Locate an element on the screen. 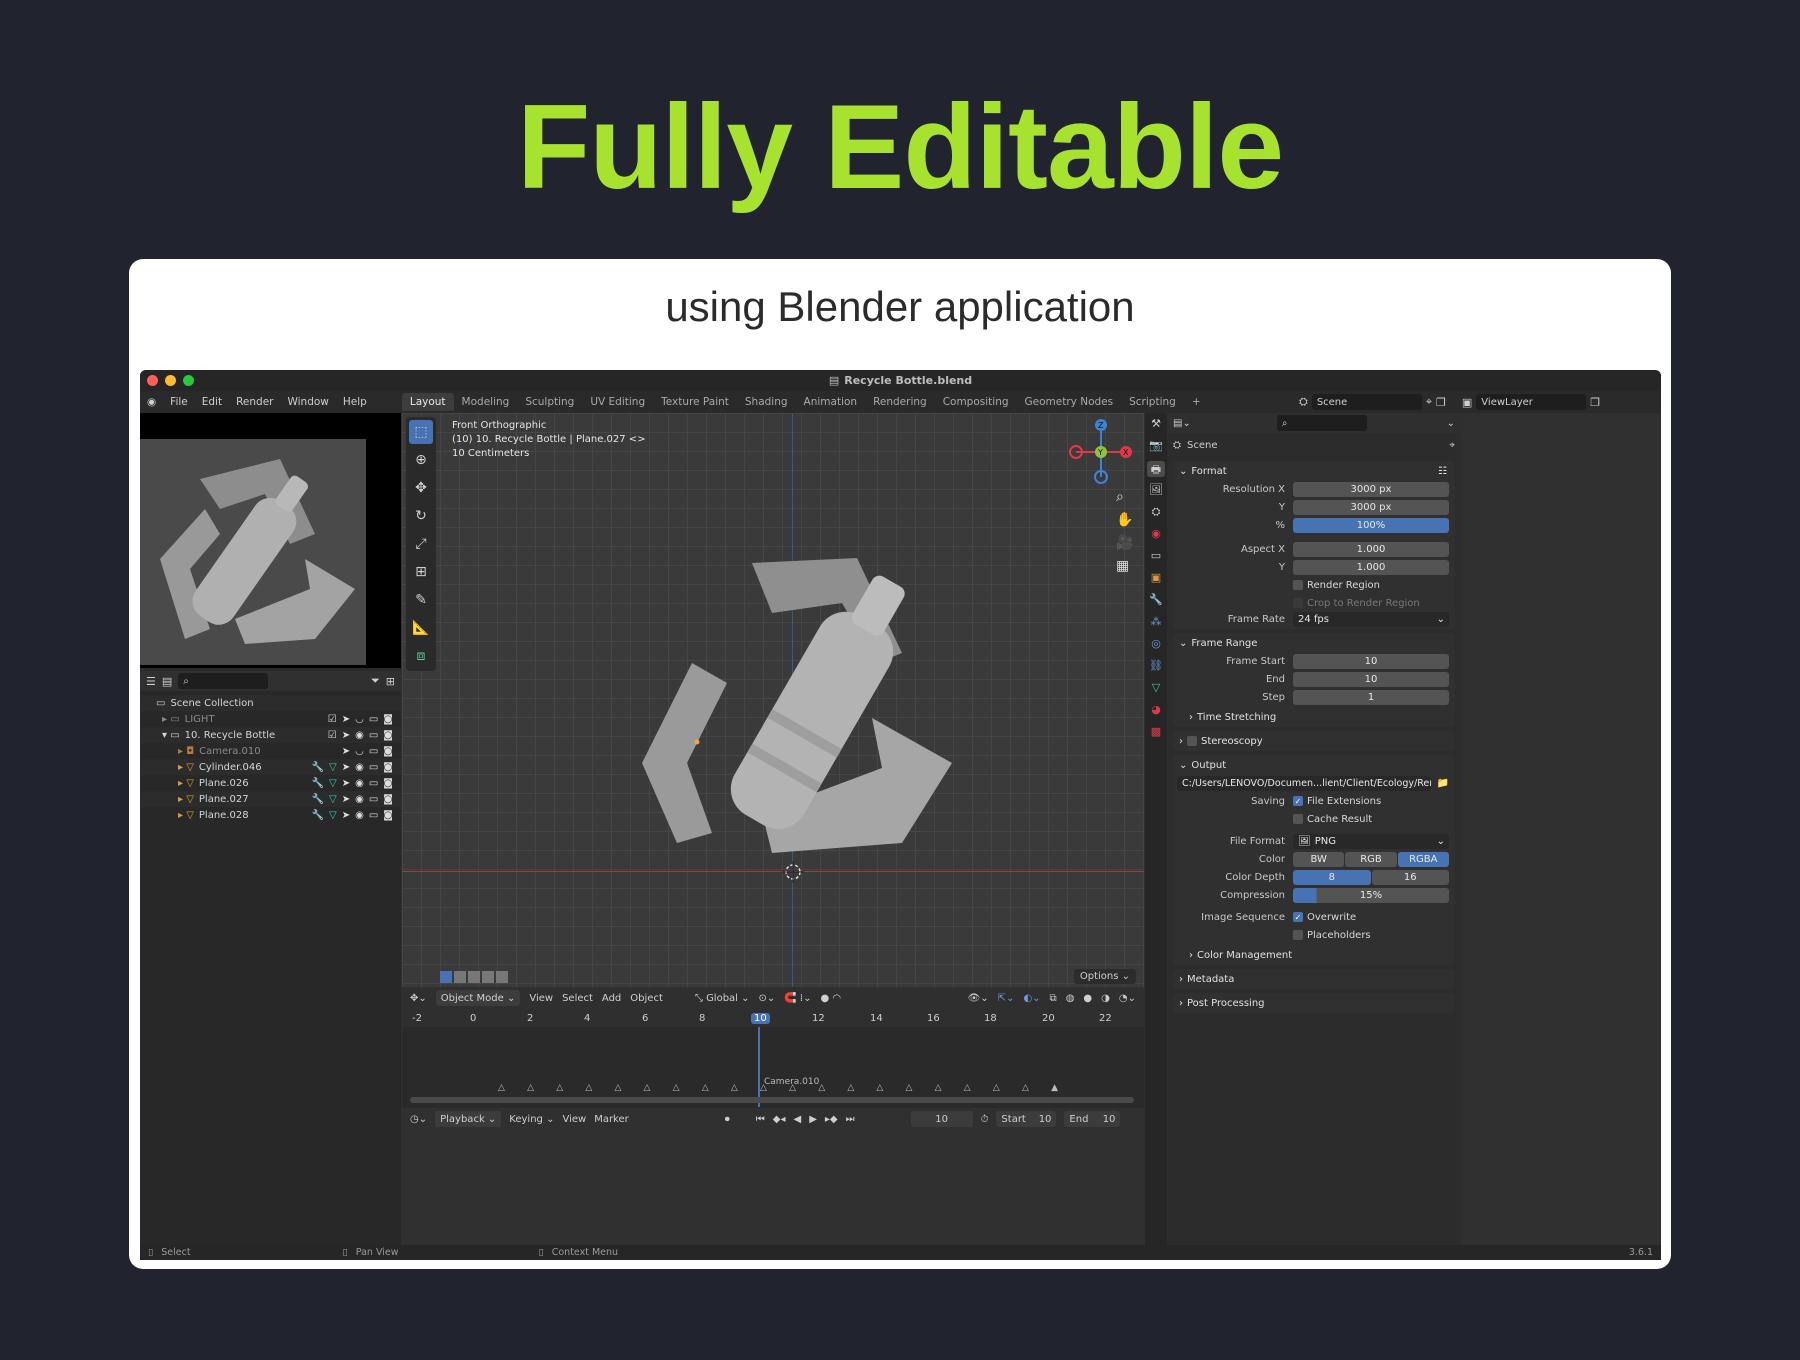 This screenshot has width=1800, height=1360. transform-tool-icon: ⊞ is located at coordinates (421, 572).